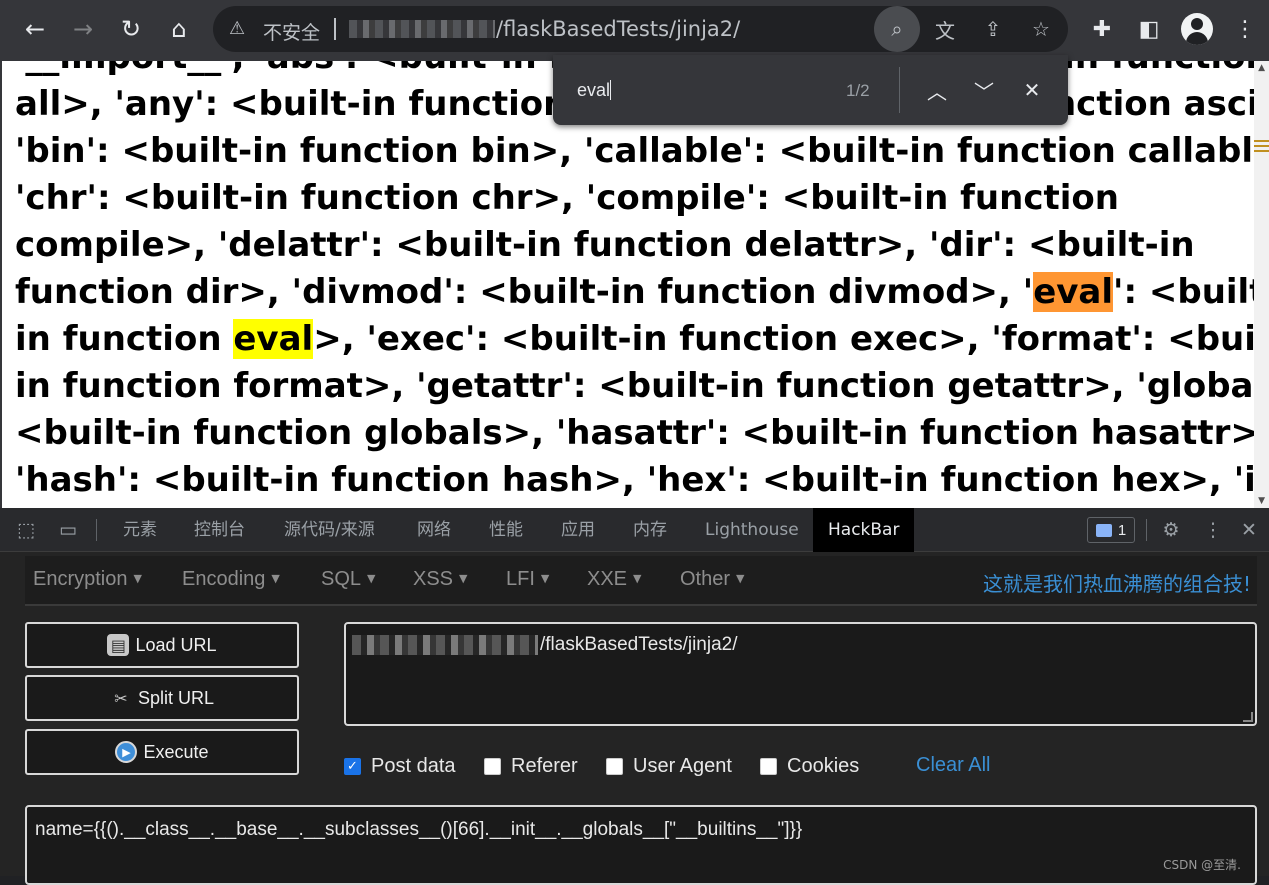  Describe the element at coordinates (87, 579) in the screenshot. I see `menu-encryption: Encryption ▼` at that location.